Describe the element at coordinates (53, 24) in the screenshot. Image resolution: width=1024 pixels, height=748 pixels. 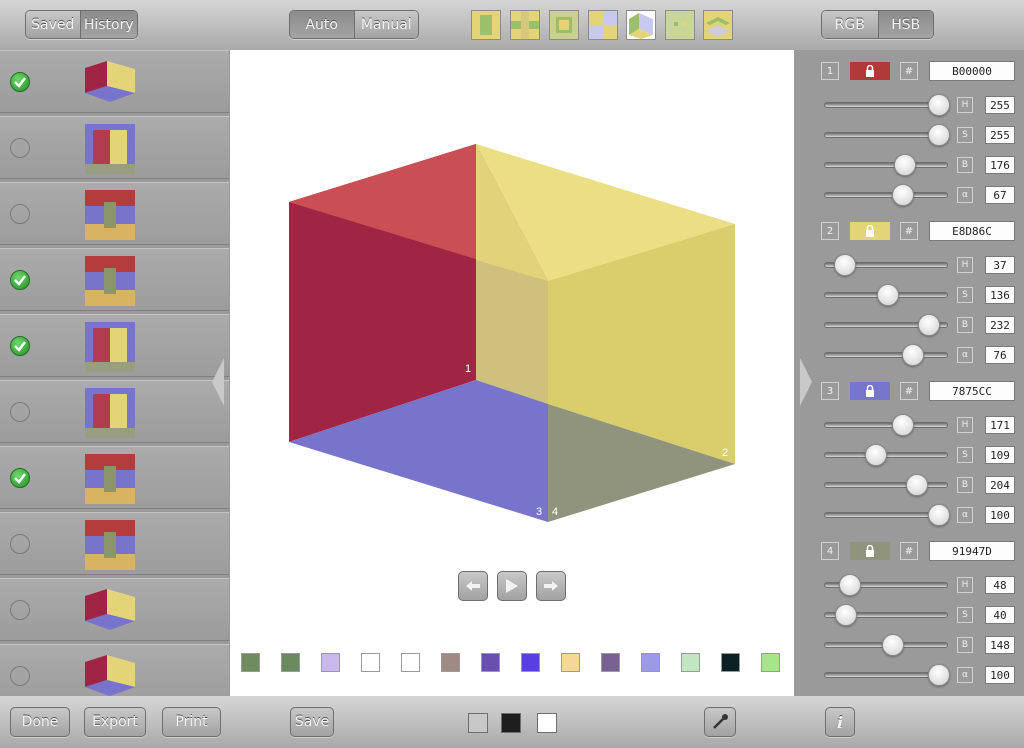
I see `tab-saved: Saved` at that location.